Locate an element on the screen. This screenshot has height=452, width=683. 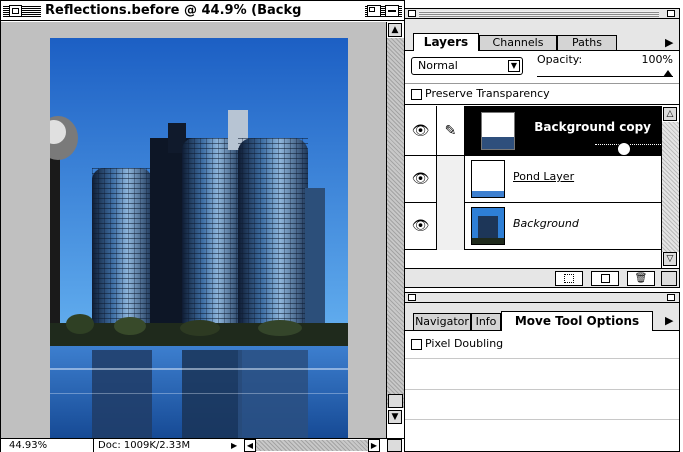
document-title-bar: Reflections.before @ 44.9% (Backg is located at coordinates (202, 11).